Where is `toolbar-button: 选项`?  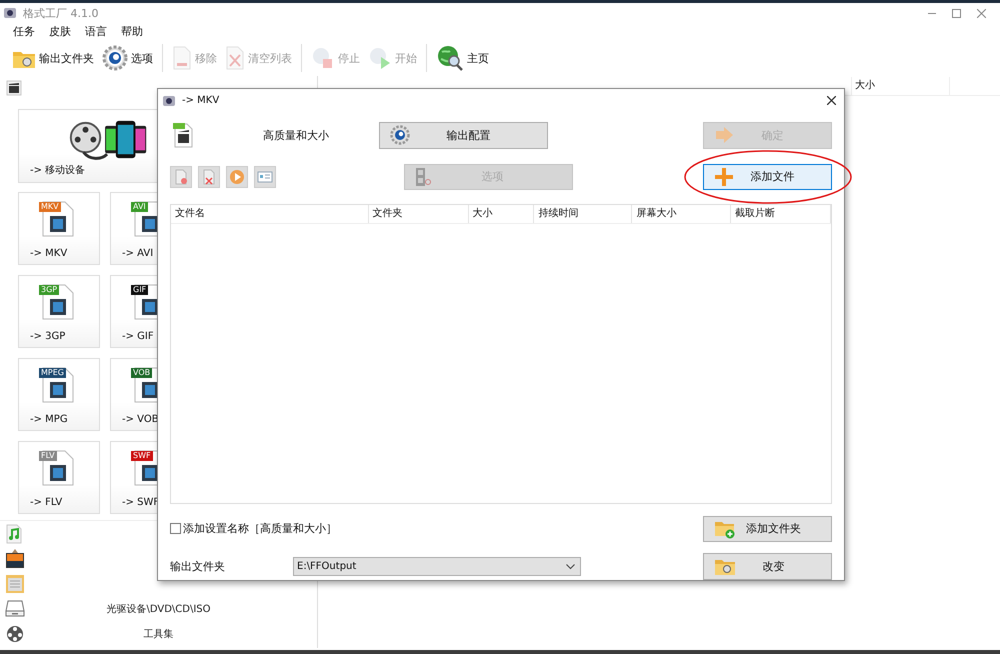 toolbar-button: 选项 is located at coordinates (127, 58).